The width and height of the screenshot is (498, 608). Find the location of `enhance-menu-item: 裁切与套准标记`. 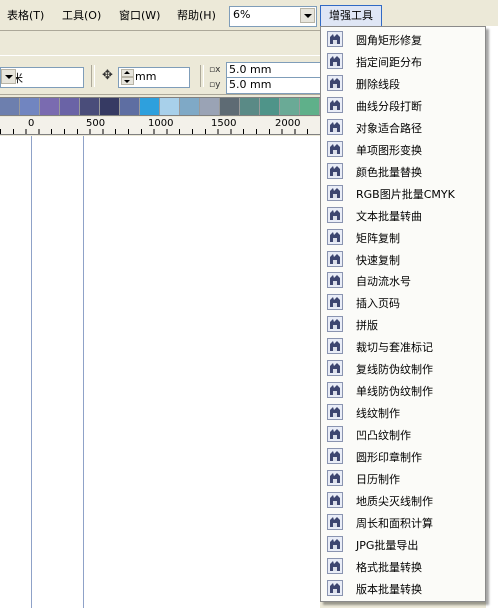

enhance-menu-item: 裁切与套准标记 is located at coordinates (403, 346).